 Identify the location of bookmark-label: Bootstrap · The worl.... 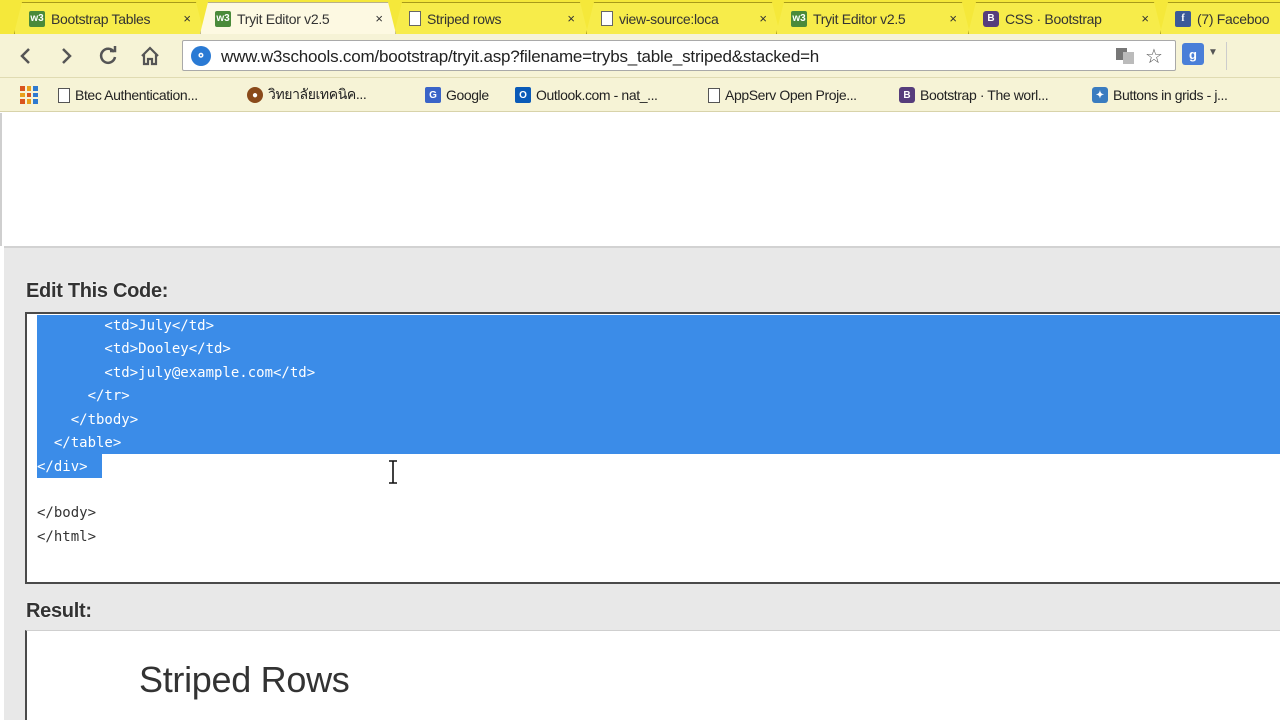
(984, 95).